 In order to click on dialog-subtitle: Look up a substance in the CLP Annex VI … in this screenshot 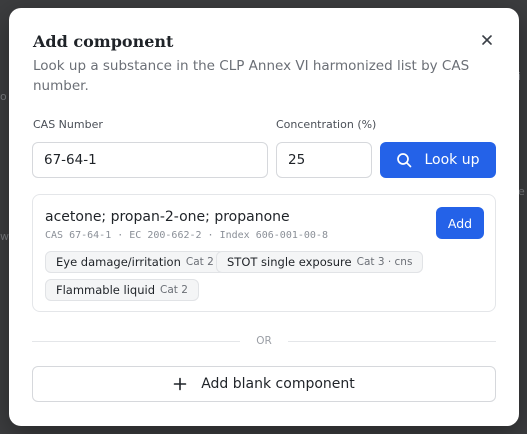, I will do `click(251, 76)`.